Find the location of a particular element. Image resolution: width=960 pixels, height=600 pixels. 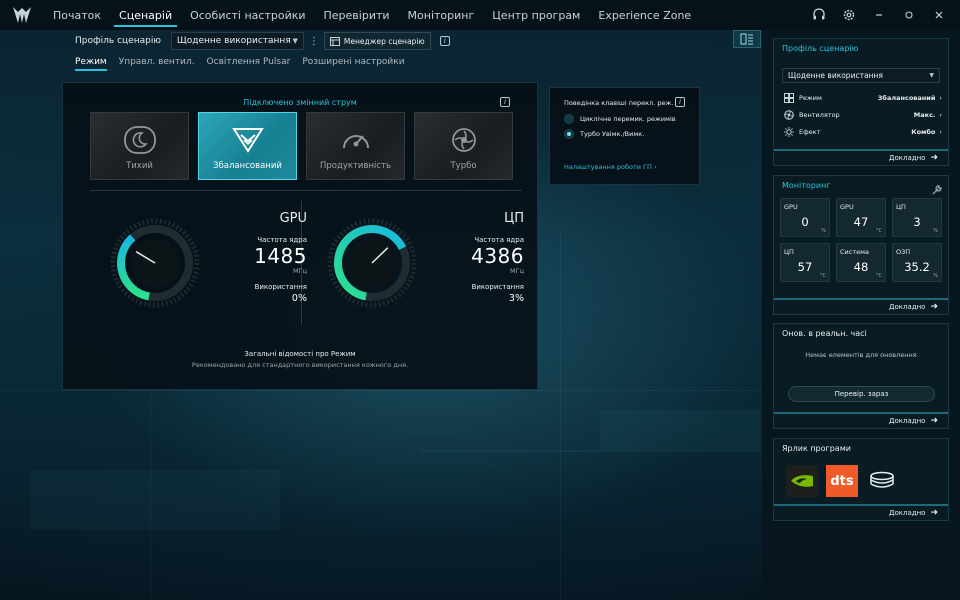

scenario-manager-label: Менеджер сценарію is located at coordinates (384, 41).